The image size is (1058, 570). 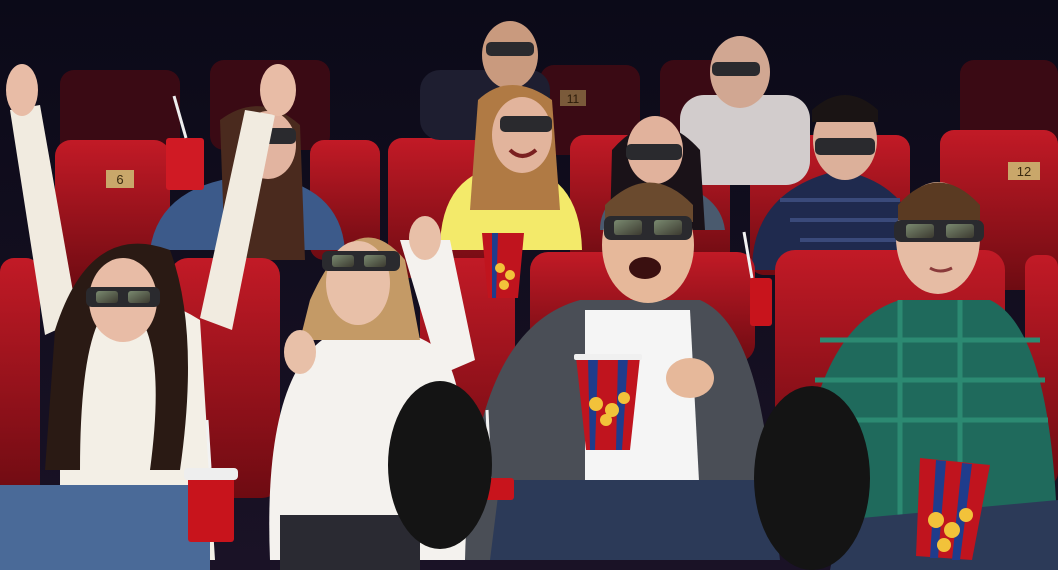 What do you see at coordinates (503, 265) in the screenshot?
I see `popcorn-cup-icon` at bounding box center [503, 265].